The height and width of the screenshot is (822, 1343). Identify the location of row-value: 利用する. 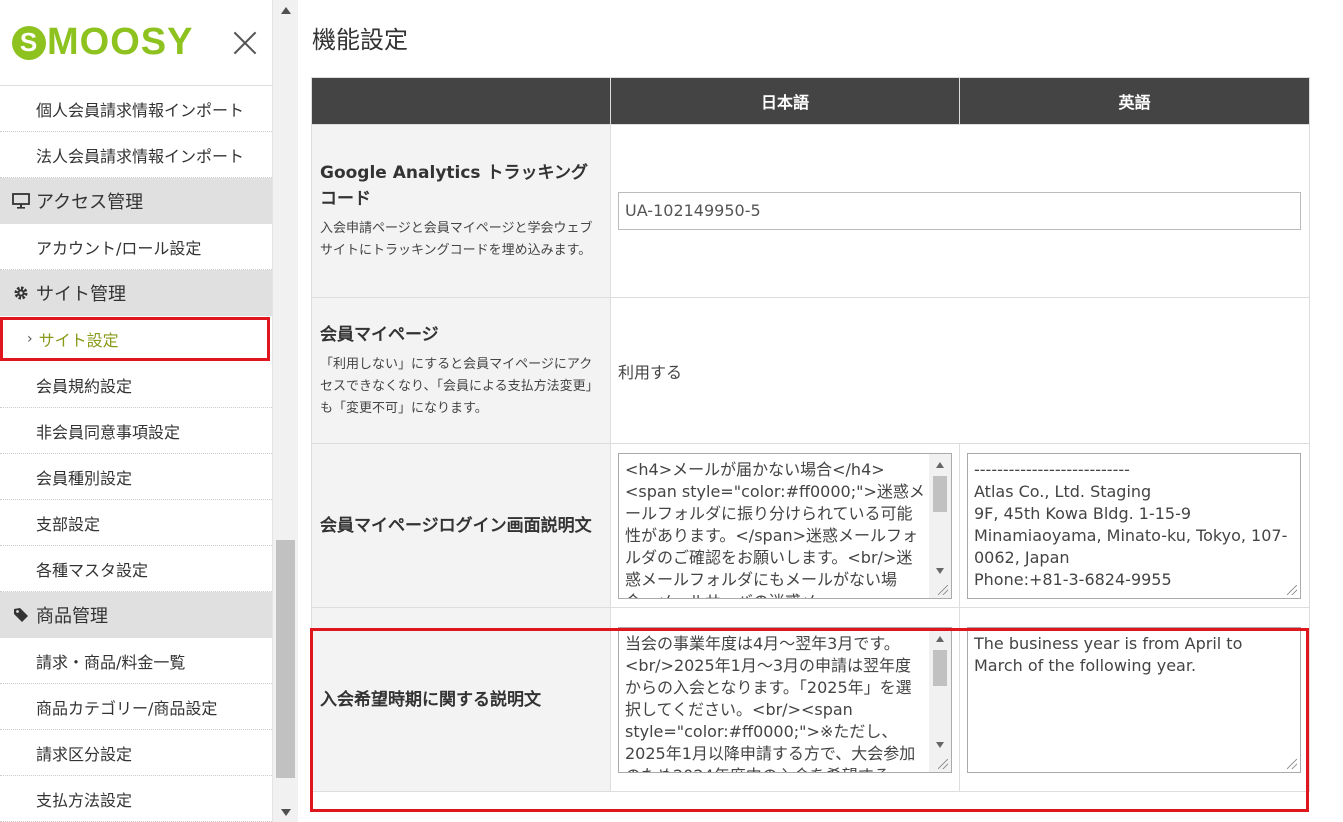
(960, 370).